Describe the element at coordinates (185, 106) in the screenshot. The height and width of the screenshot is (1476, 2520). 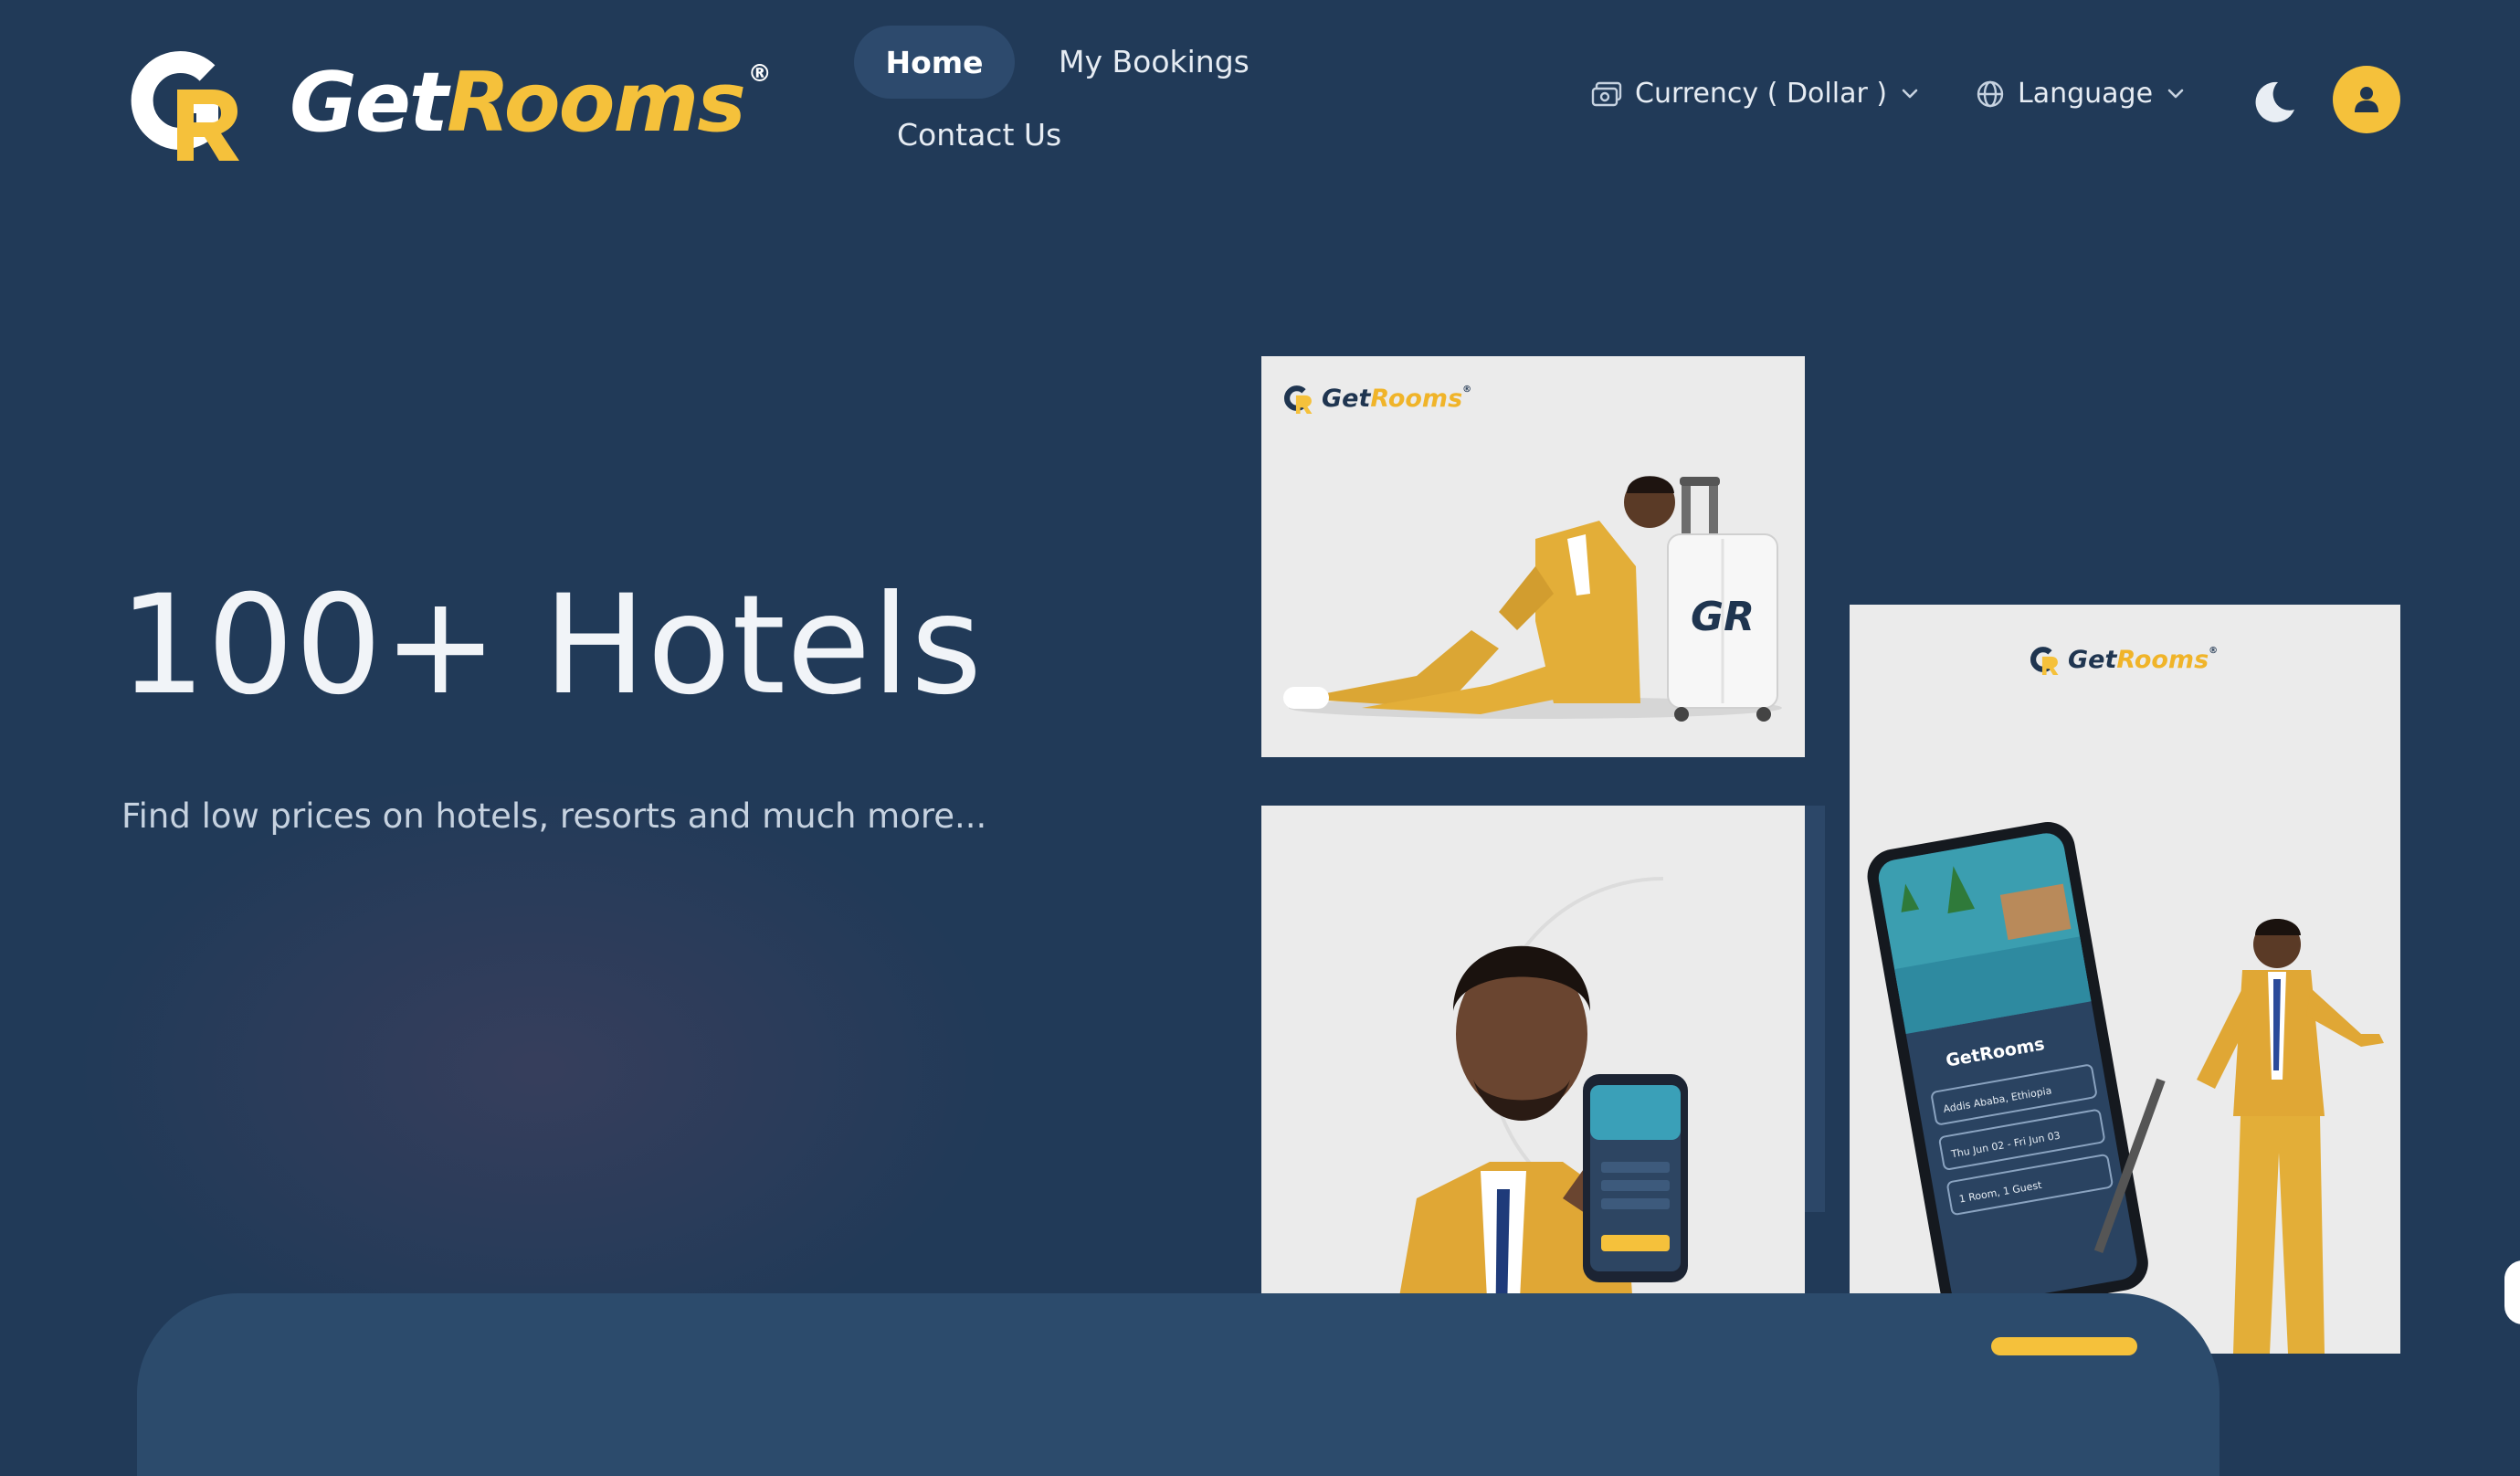
I see `logo-monogram` at that location.